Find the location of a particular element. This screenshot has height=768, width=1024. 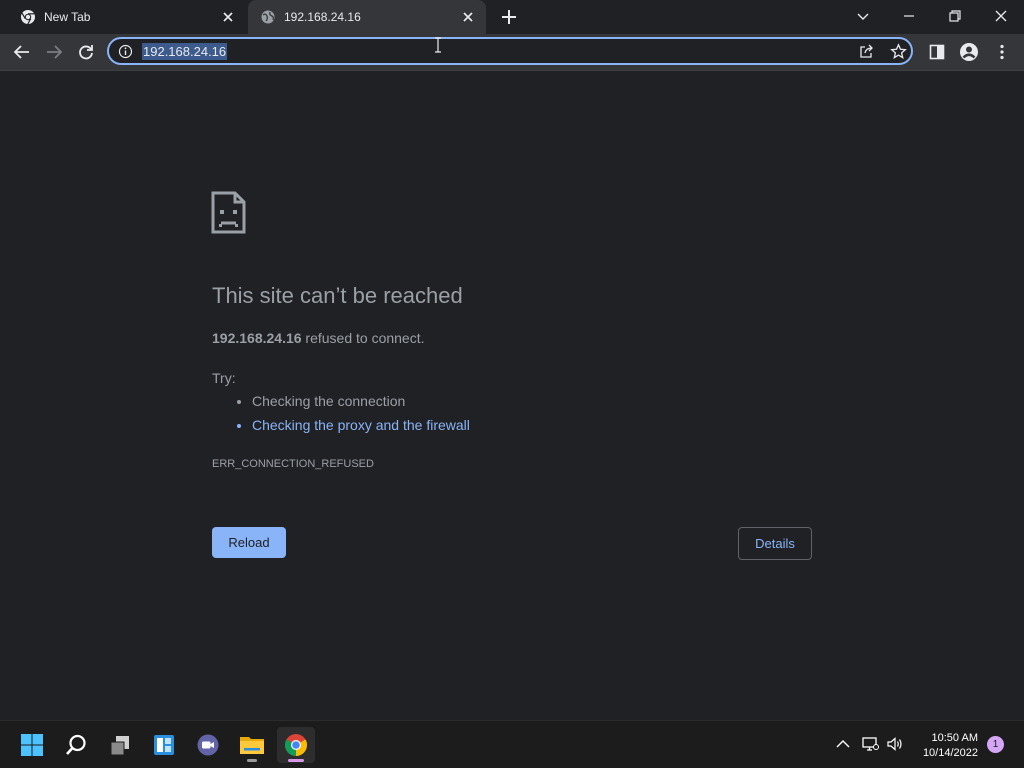

error-host: 192.168.24.16 is located at coordinates (257, 338).